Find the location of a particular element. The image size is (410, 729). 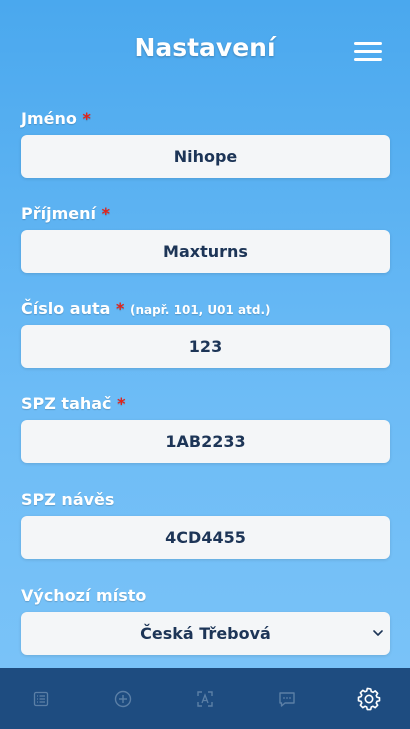

bottom-navigation is located at coordinates (205, 698).